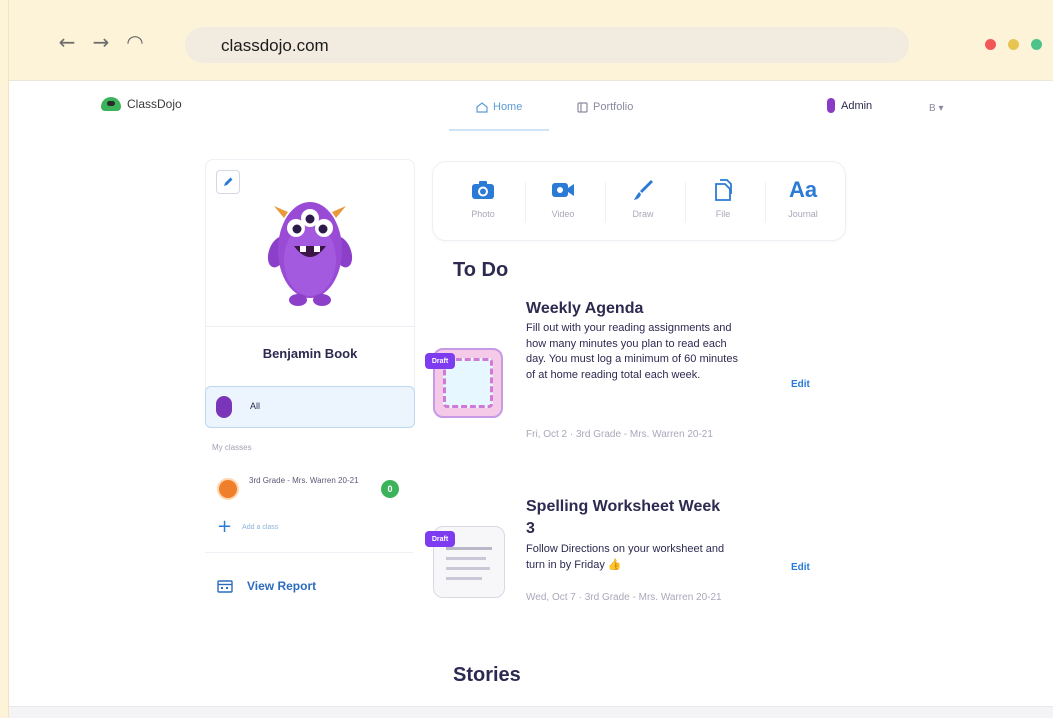  I want to click on calendar-icon, so click(225, 586).